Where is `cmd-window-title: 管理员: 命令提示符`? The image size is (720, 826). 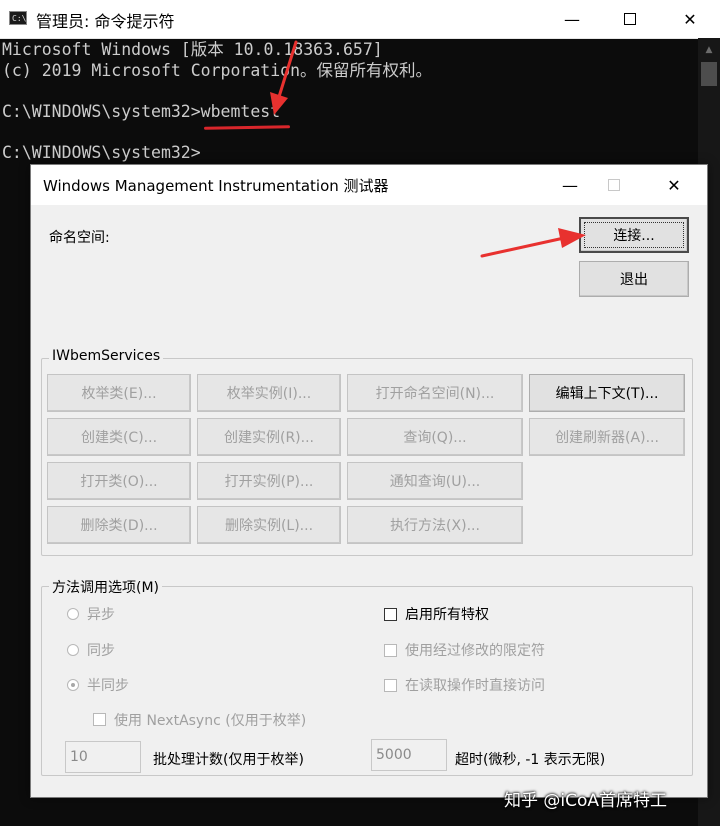
cmd-window-title: 管理员: 命令提示符 is located at coordinates (105, 21).